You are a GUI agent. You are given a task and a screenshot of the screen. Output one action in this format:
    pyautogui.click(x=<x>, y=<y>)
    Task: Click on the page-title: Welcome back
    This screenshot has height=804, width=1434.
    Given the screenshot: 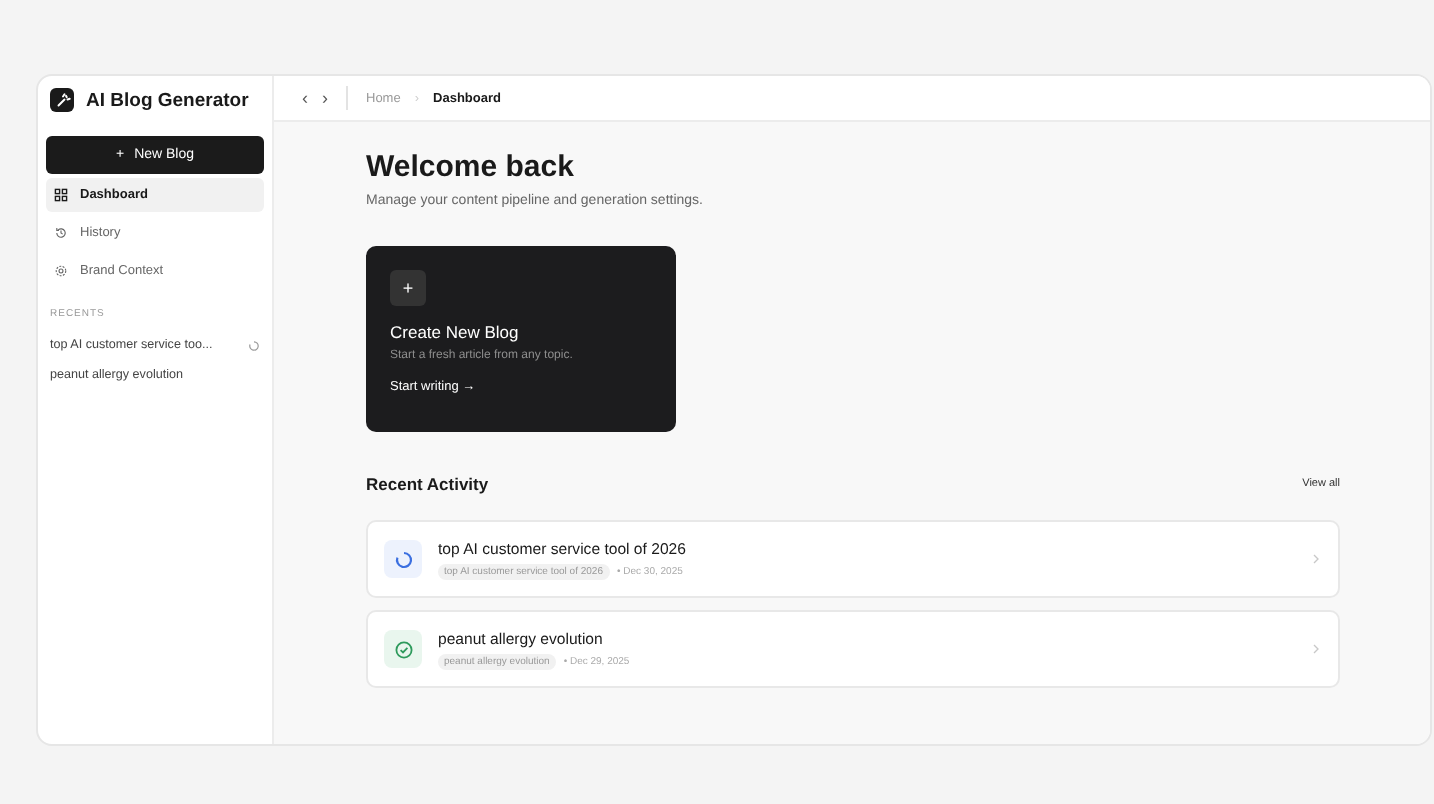 What is the action you would take?
    pyautogui.click(x=471, y=167)
    